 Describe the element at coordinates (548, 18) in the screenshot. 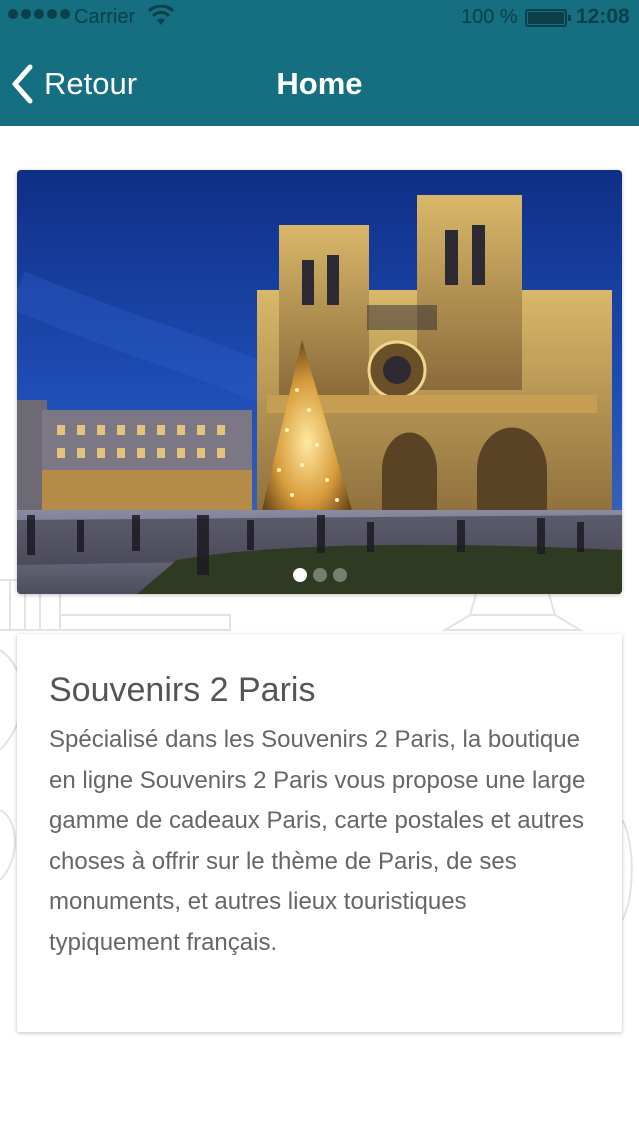

I see `battery-icon` at that location.